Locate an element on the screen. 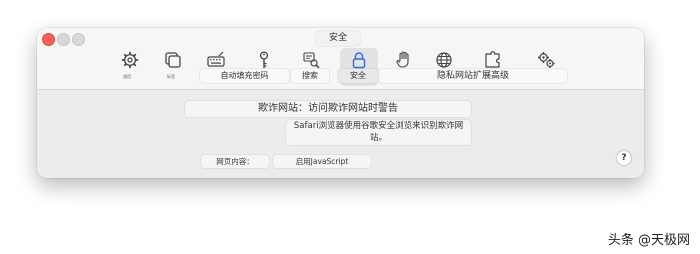  puzzle-icon is located at coordinates (492, 59).